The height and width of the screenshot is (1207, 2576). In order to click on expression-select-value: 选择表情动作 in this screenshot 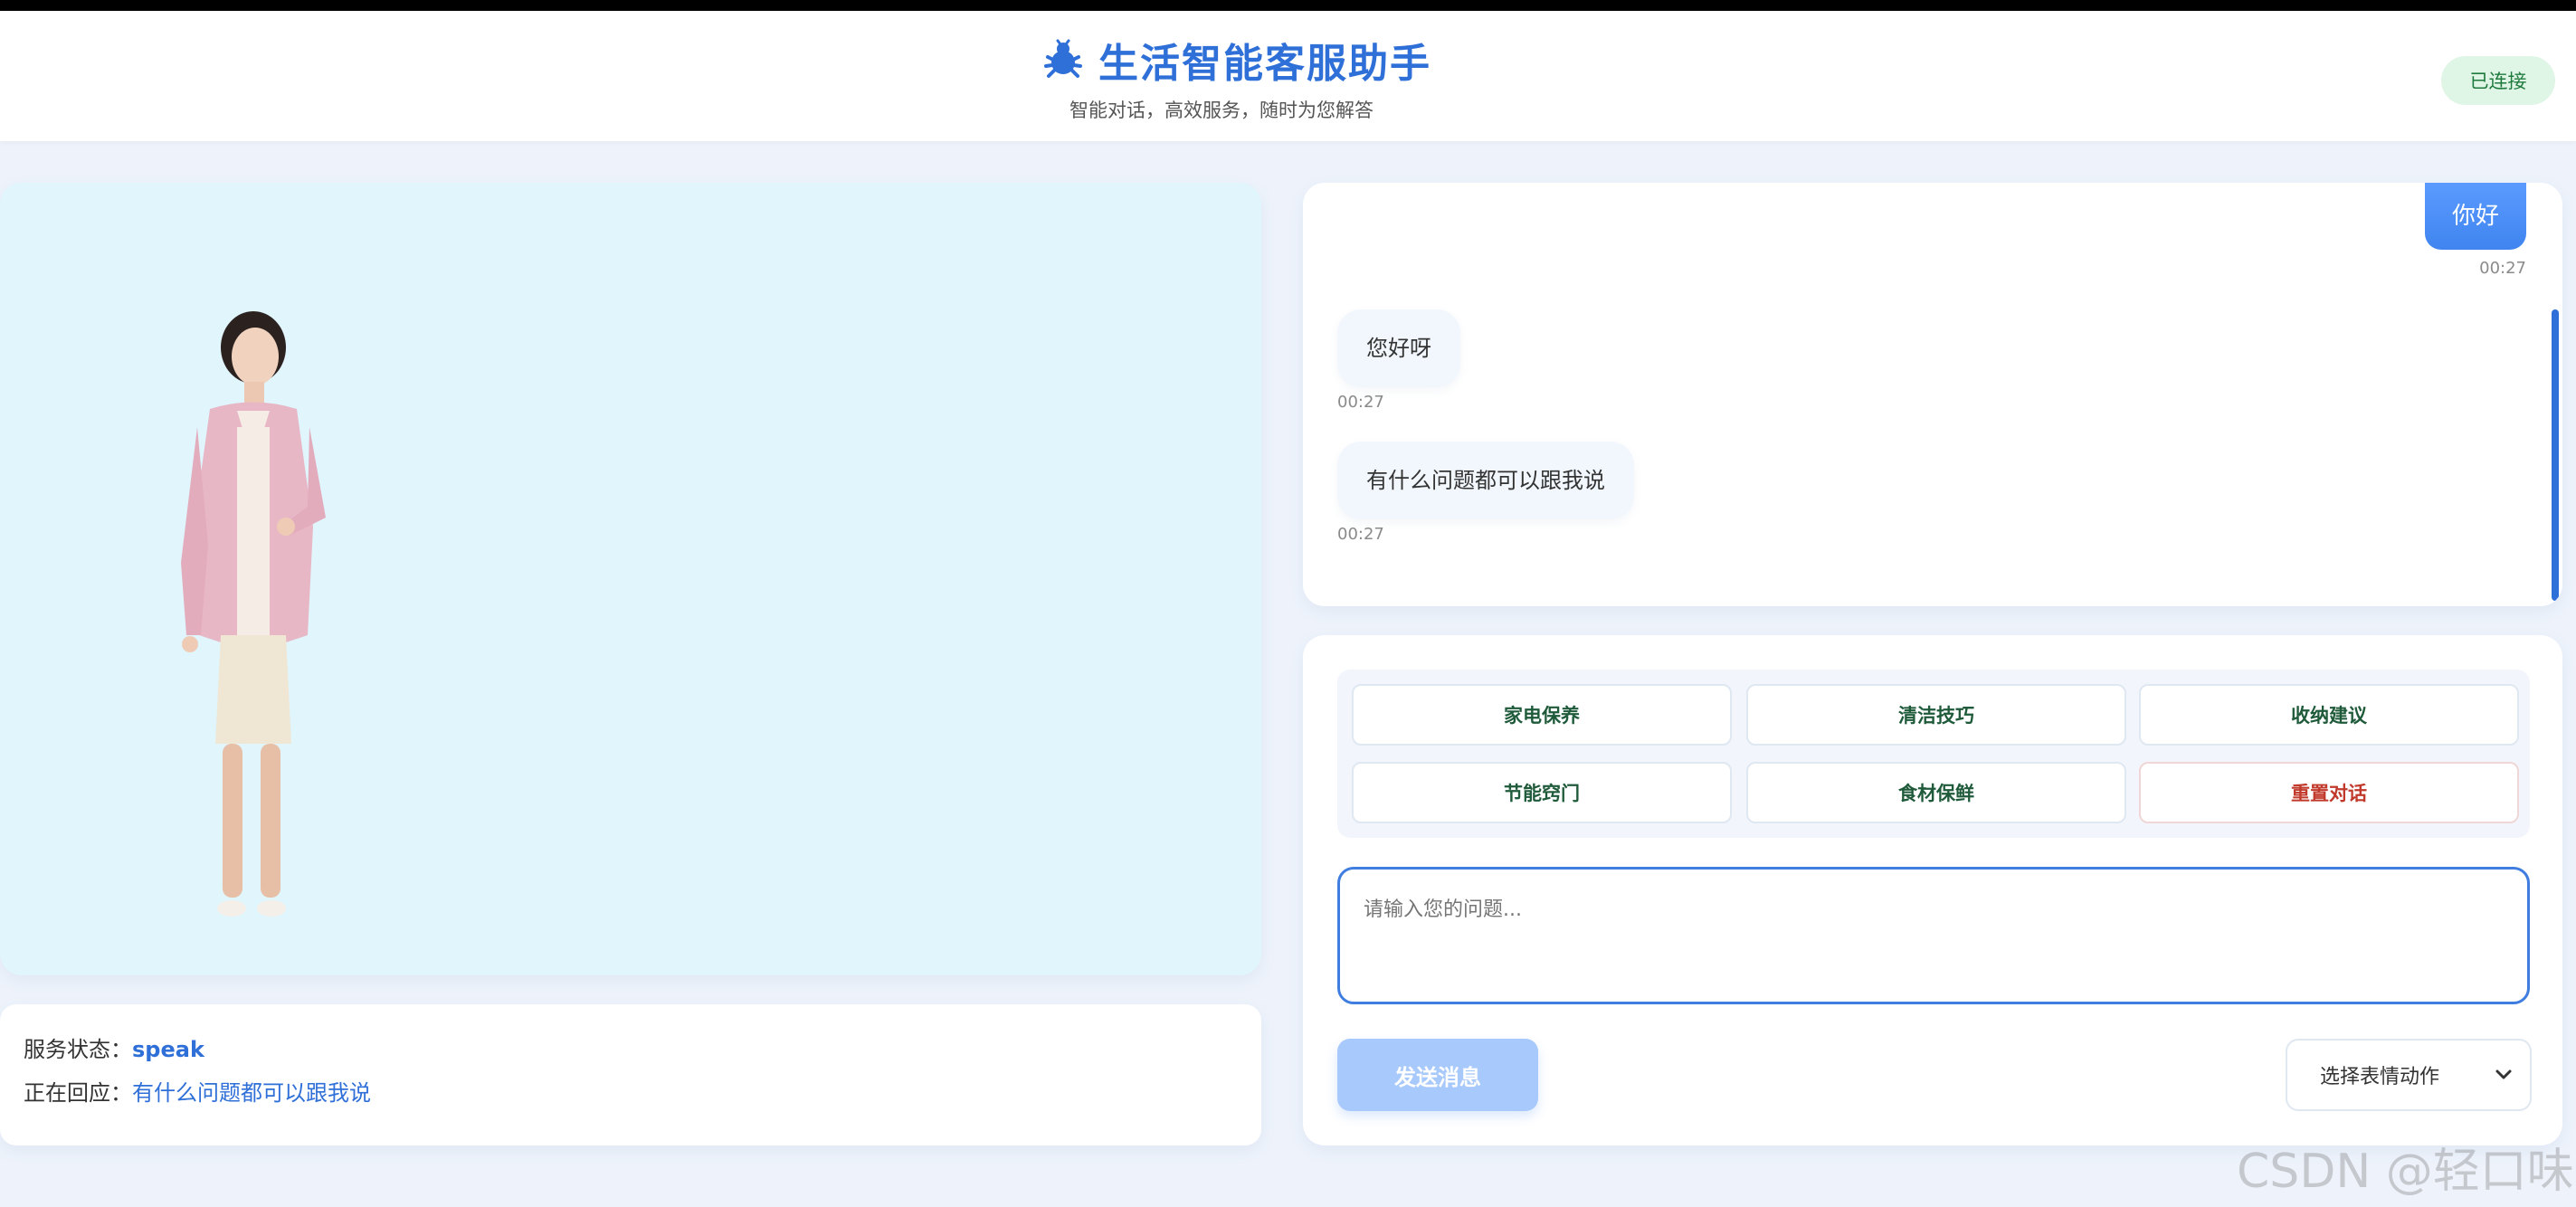, I will do `click(2380, 1077)`.